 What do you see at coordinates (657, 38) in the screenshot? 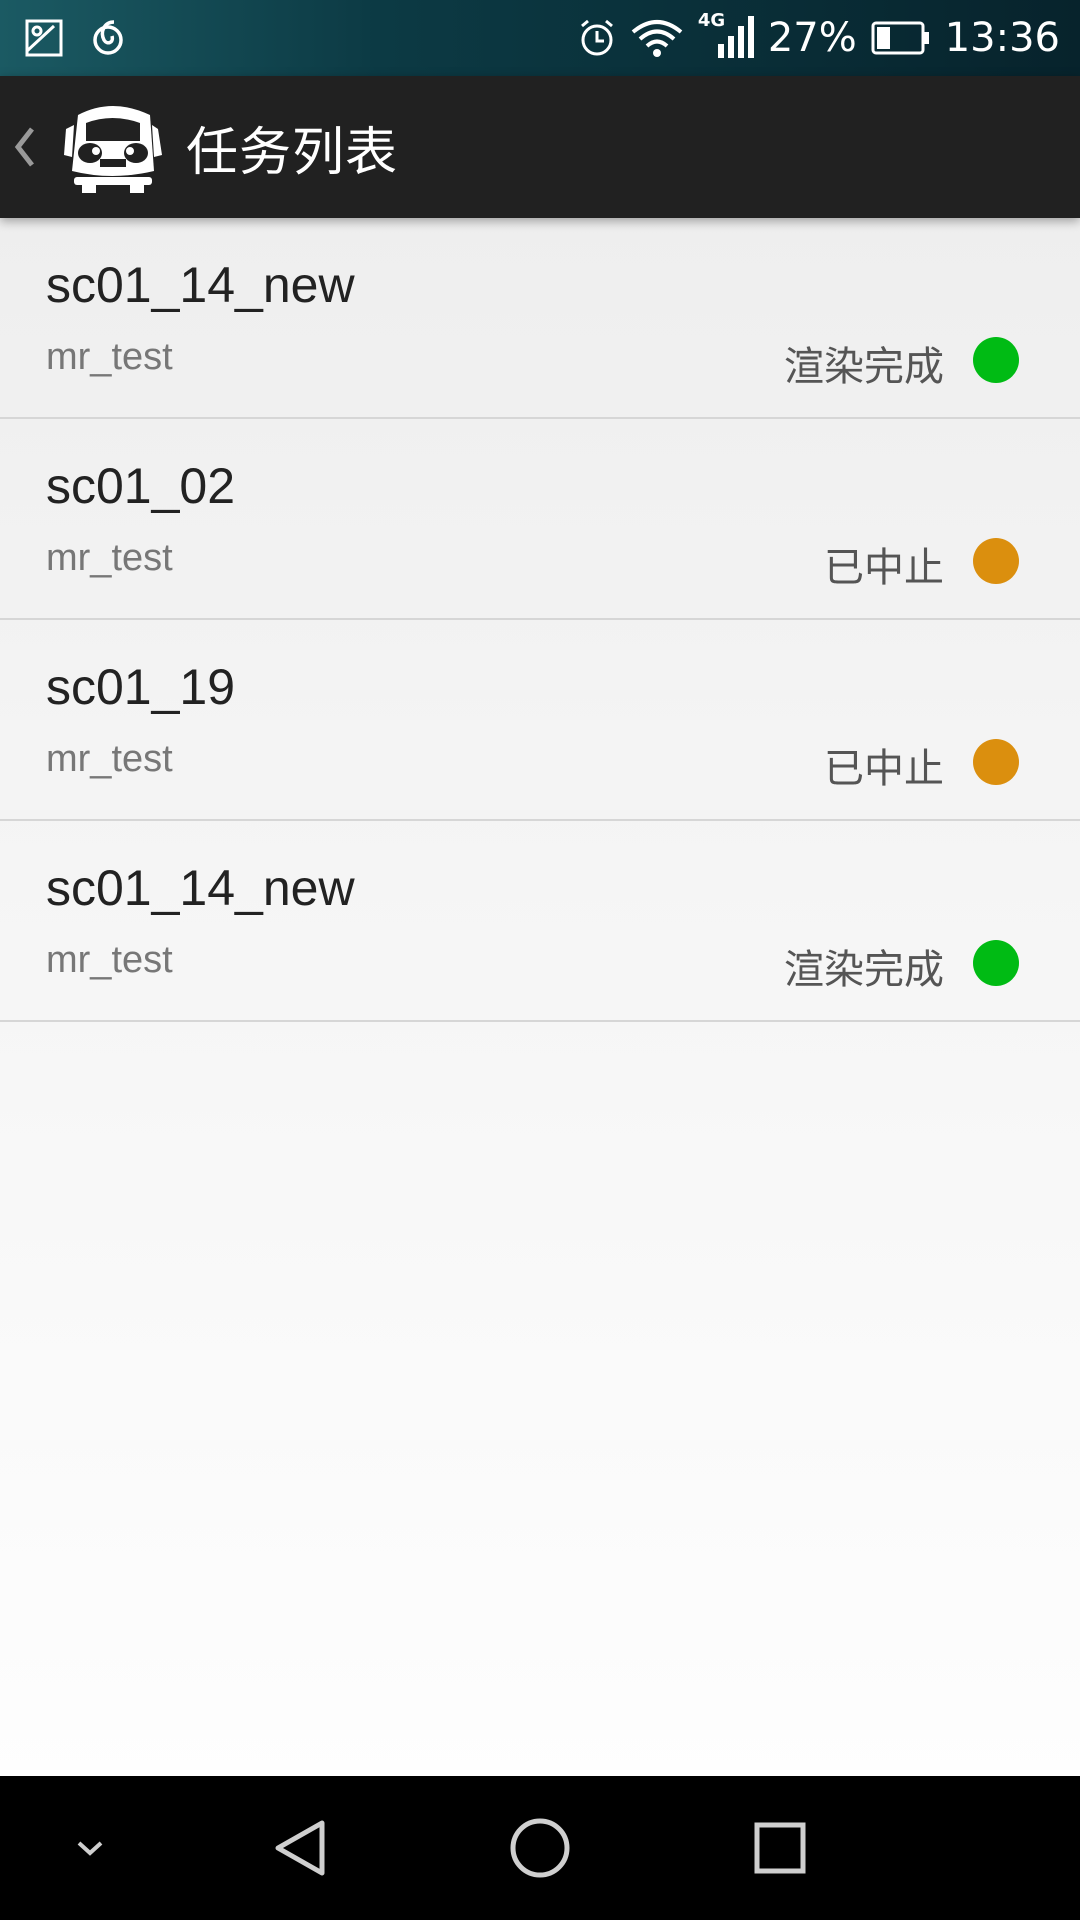
I see `wifi-icon` at bounding box center [657, 38].